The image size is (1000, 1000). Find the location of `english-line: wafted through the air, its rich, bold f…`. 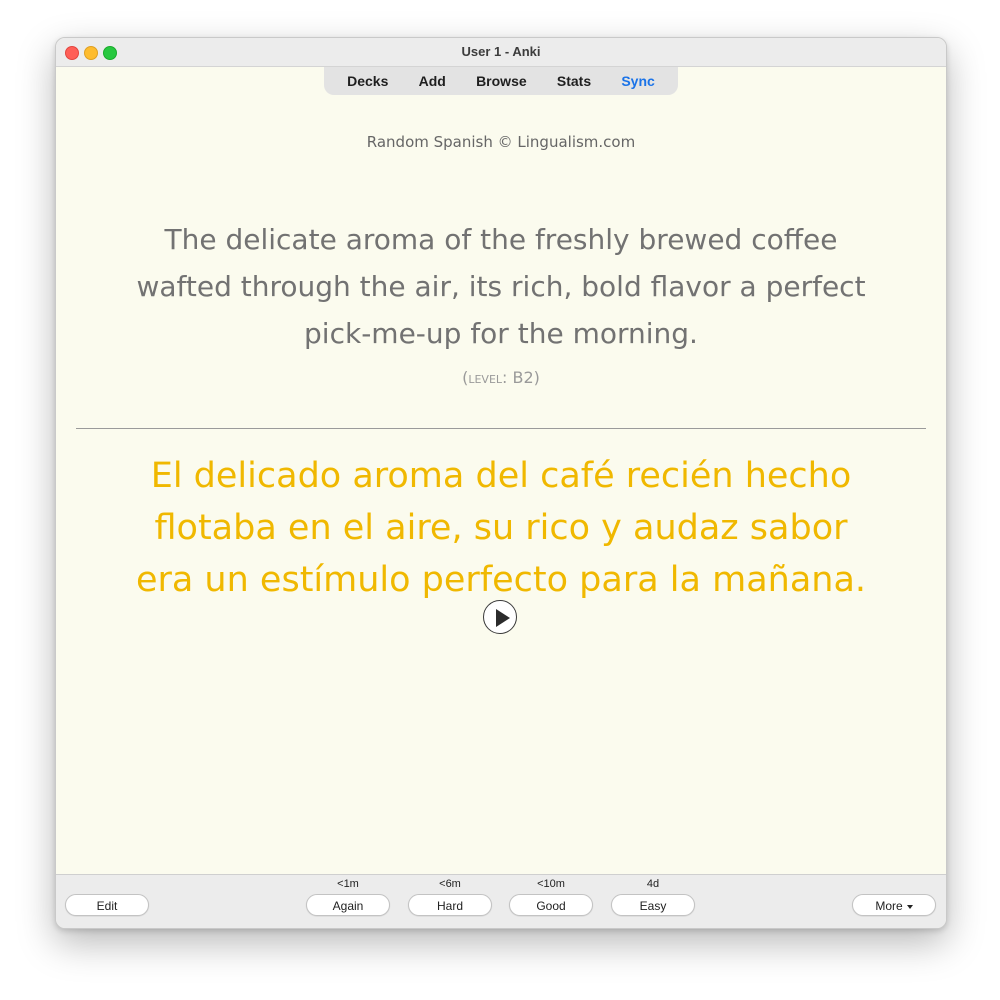

english-line: wafted through the air, its rich, bold f… is located at coordinates (501, 286).